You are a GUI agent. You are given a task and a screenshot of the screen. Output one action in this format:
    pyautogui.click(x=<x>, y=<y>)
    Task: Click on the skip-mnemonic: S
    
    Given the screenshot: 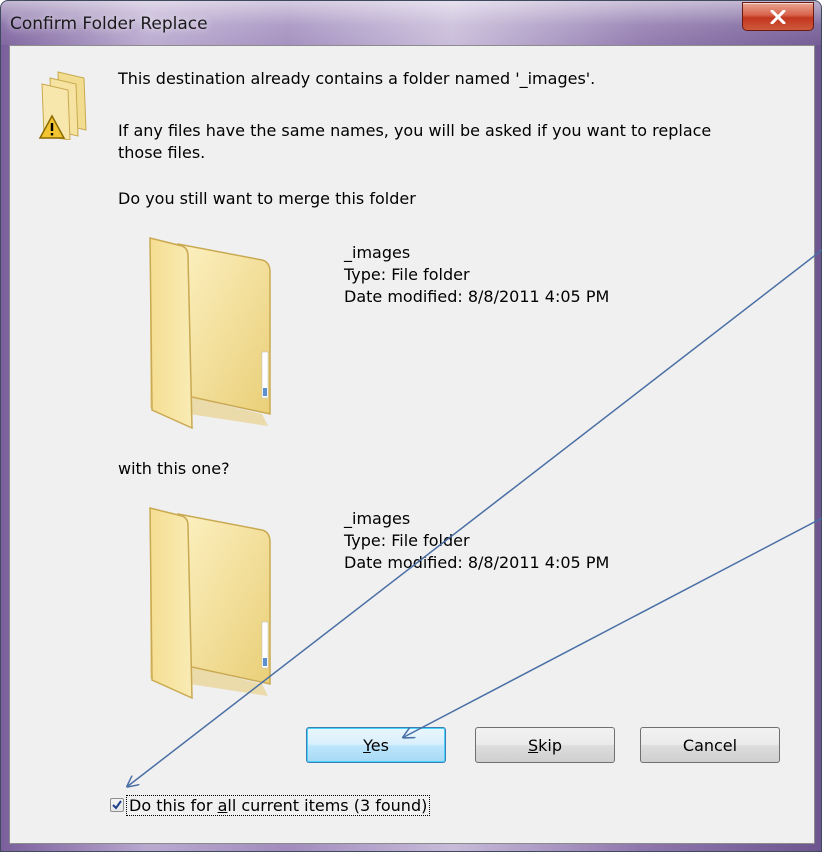 What is the action you would take?
    pyautogui.click(x=533, y=745)
    